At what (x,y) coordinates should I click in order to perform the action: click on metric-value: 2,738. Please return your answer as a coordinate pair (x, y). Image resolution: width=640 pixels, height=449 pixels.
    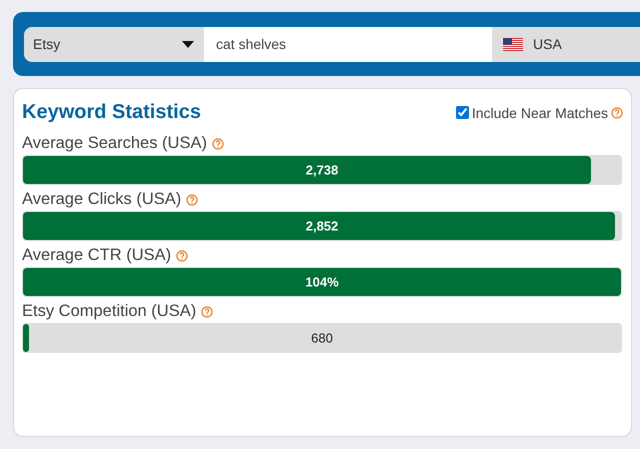
    Looking at the image, I should click on (322, 170).